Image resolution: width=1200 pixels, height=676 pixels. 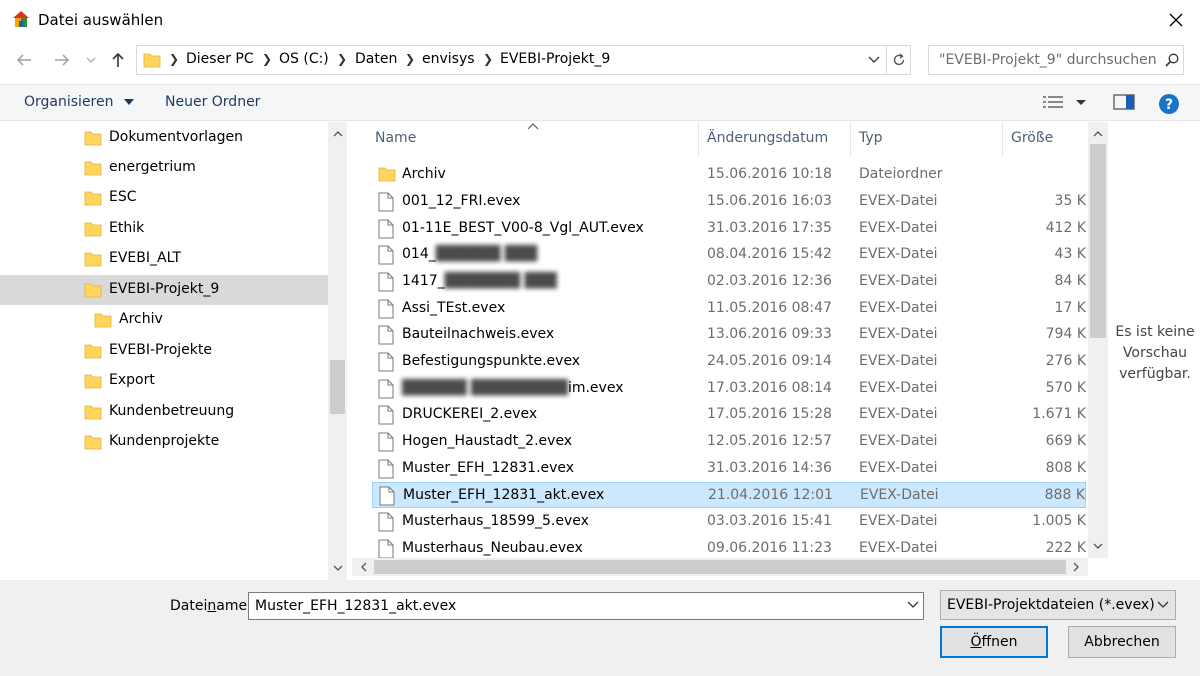 I want to click on navigation-scrollbar, so click(x=337, y=351).